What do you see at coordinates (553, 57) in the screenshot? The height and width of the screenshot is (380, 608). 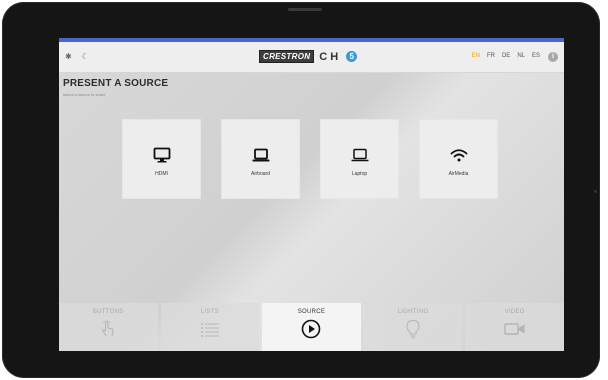 I see `info-icon: i` at bounding box center [553, 57].